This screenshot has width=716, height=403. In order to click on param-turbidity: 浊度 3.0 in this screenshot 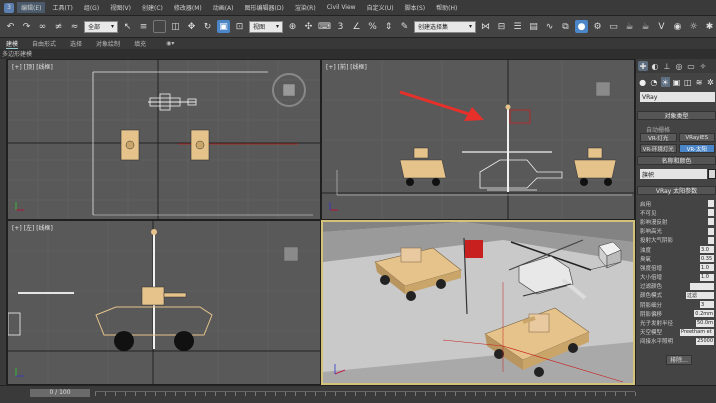, I will do `click(678, 249)`.